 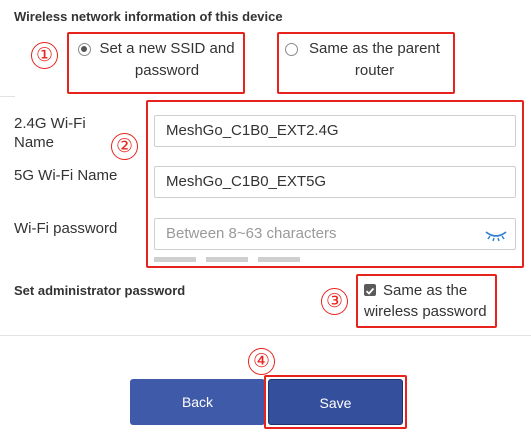 I want to click on annotation-marker-3: ③, so click(x=334, y=301).